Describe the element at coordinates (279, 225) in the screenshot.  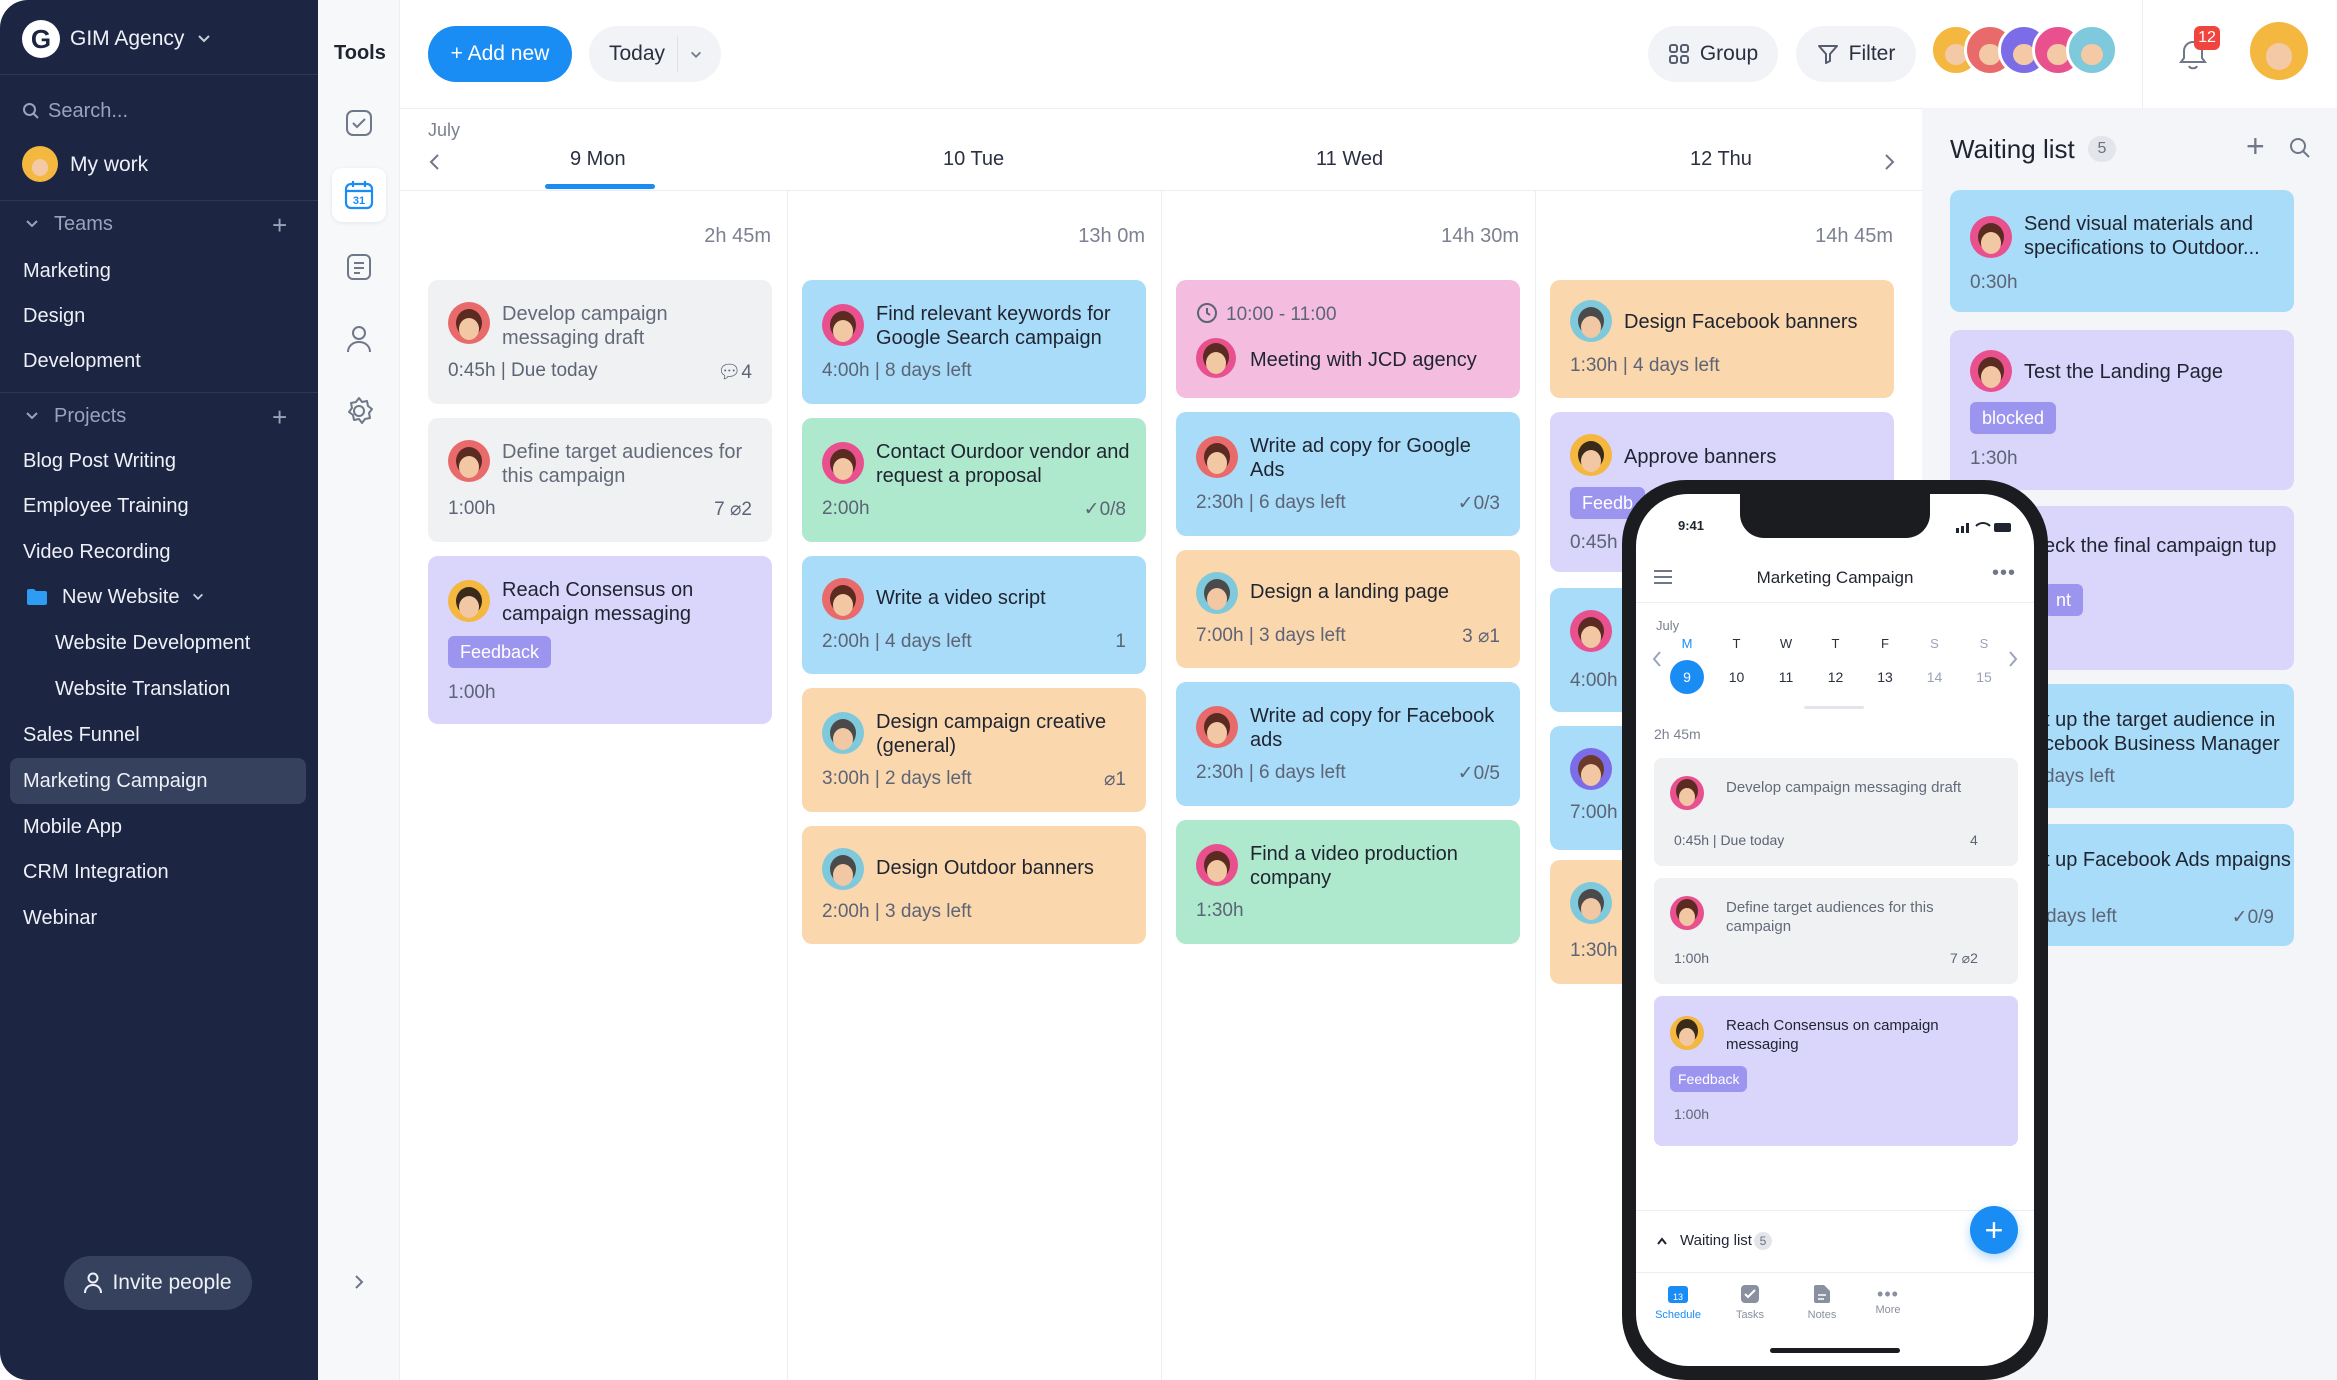
I see `add-team-icon: +` at that location.